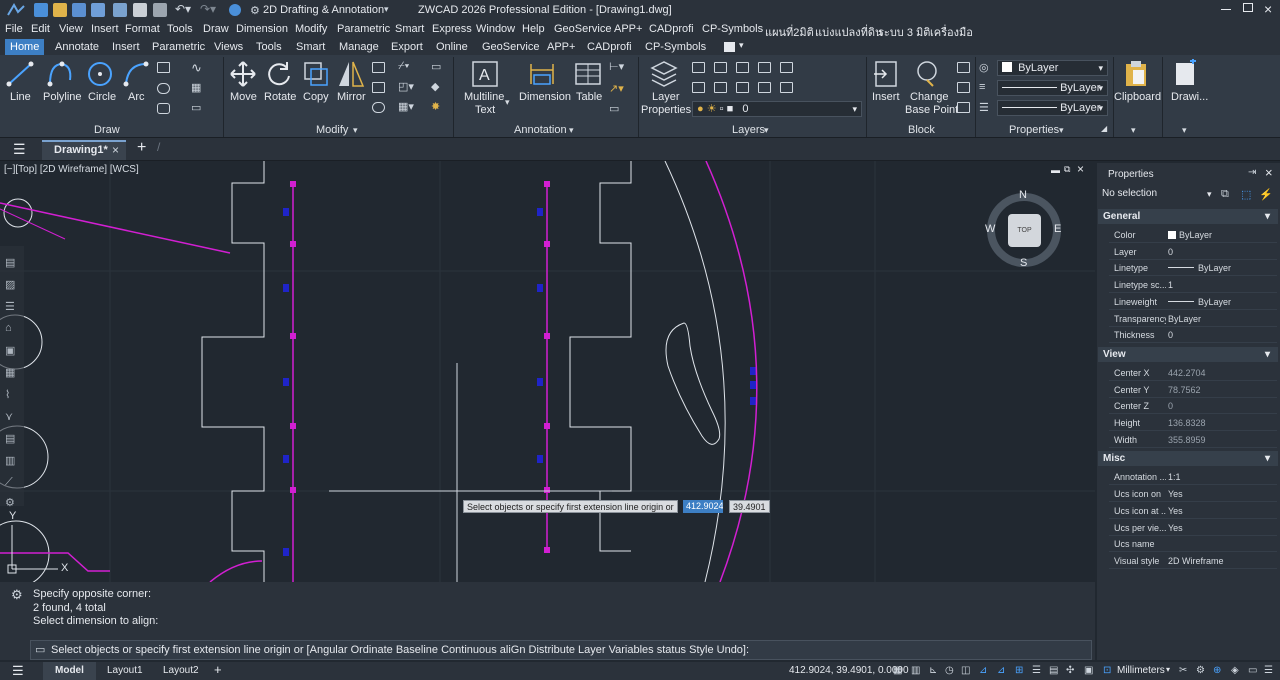 The image size is (1280, 680). Describe the element at coordinates (102, 97) in the screenshot. I see `circle-button-label: Circle` at that location.